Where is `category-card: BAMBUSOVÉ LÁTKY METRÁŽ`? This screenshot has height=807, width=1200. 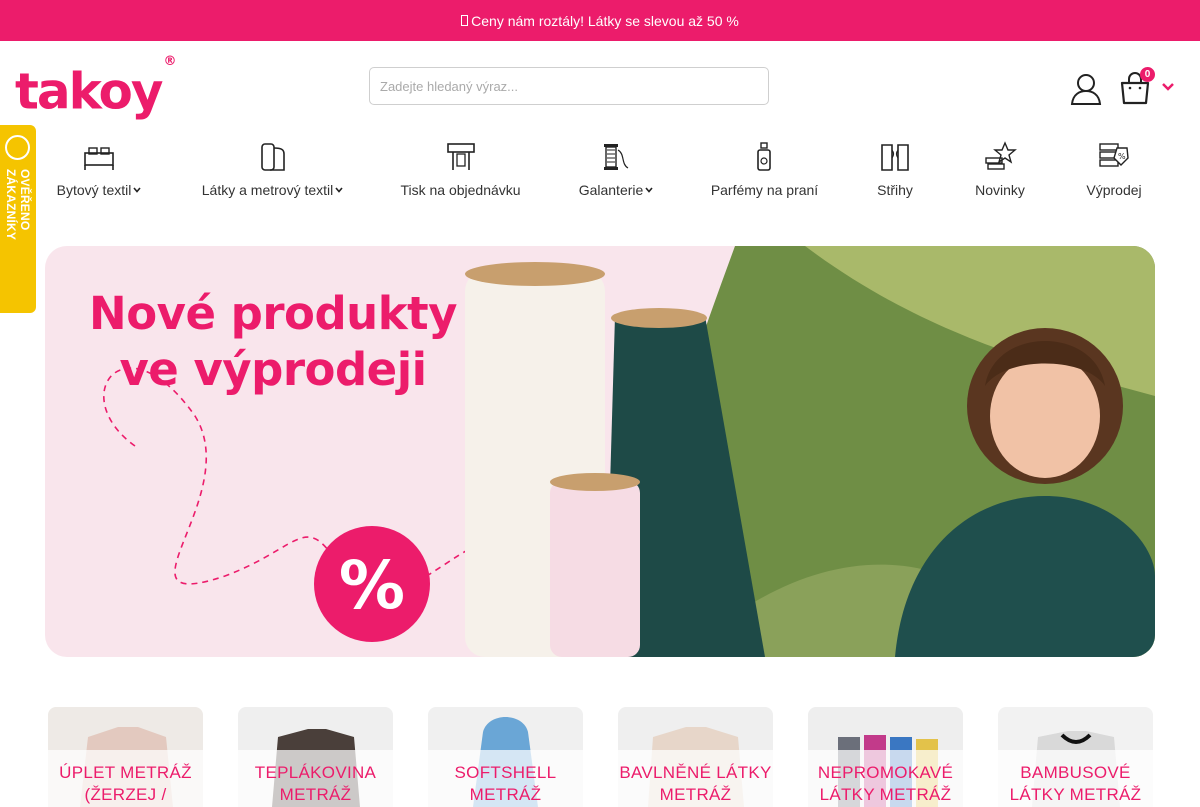 category-card: BAMBUSOVÉ LÁTKY METRÁŽ is located at coordinates (1075, 757).